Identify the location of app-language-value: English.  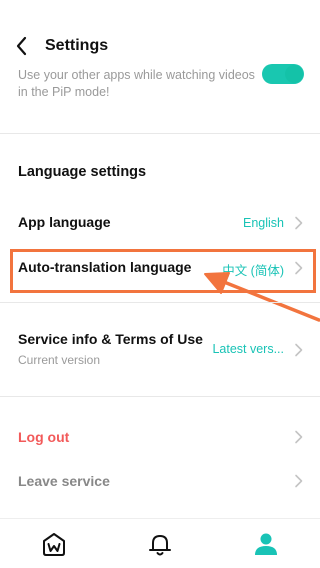
(263, 223).